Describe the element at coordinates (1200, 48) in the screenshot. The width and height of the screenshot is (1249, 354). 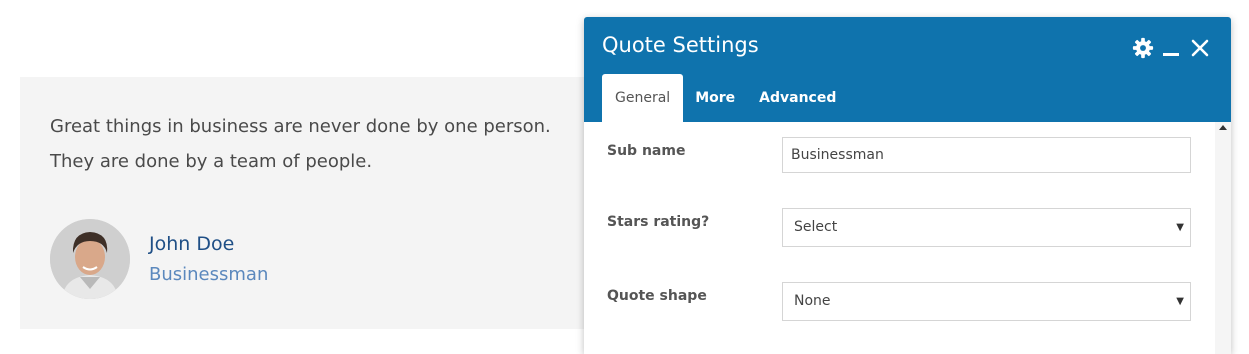
I see `close-icon` at that location.